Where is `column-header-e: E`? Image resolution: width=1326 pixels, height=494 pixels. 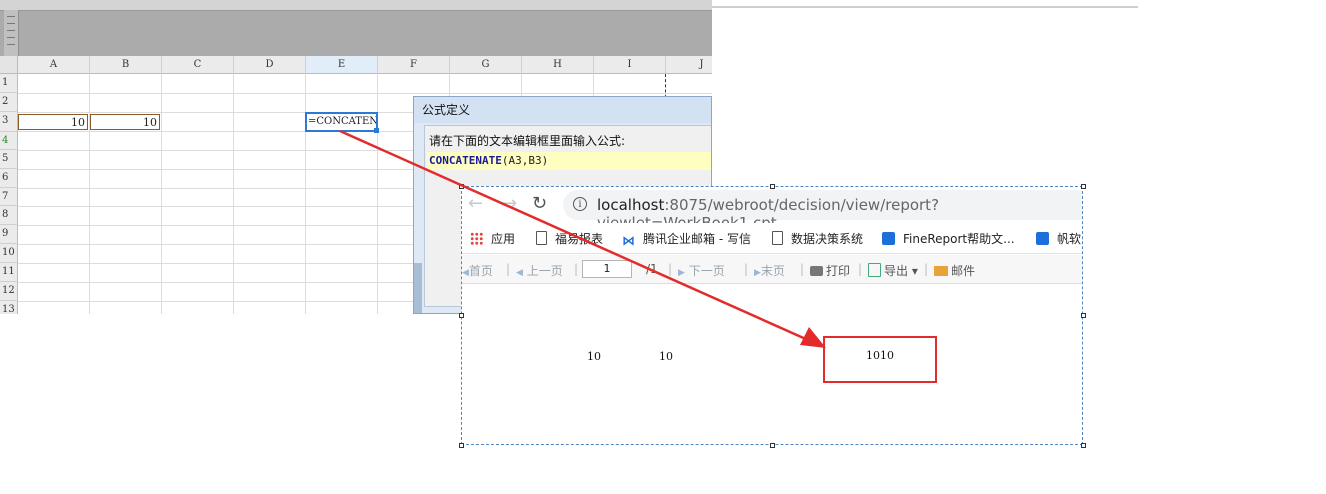
column-header-e: E is located at coordinates (342, 65).